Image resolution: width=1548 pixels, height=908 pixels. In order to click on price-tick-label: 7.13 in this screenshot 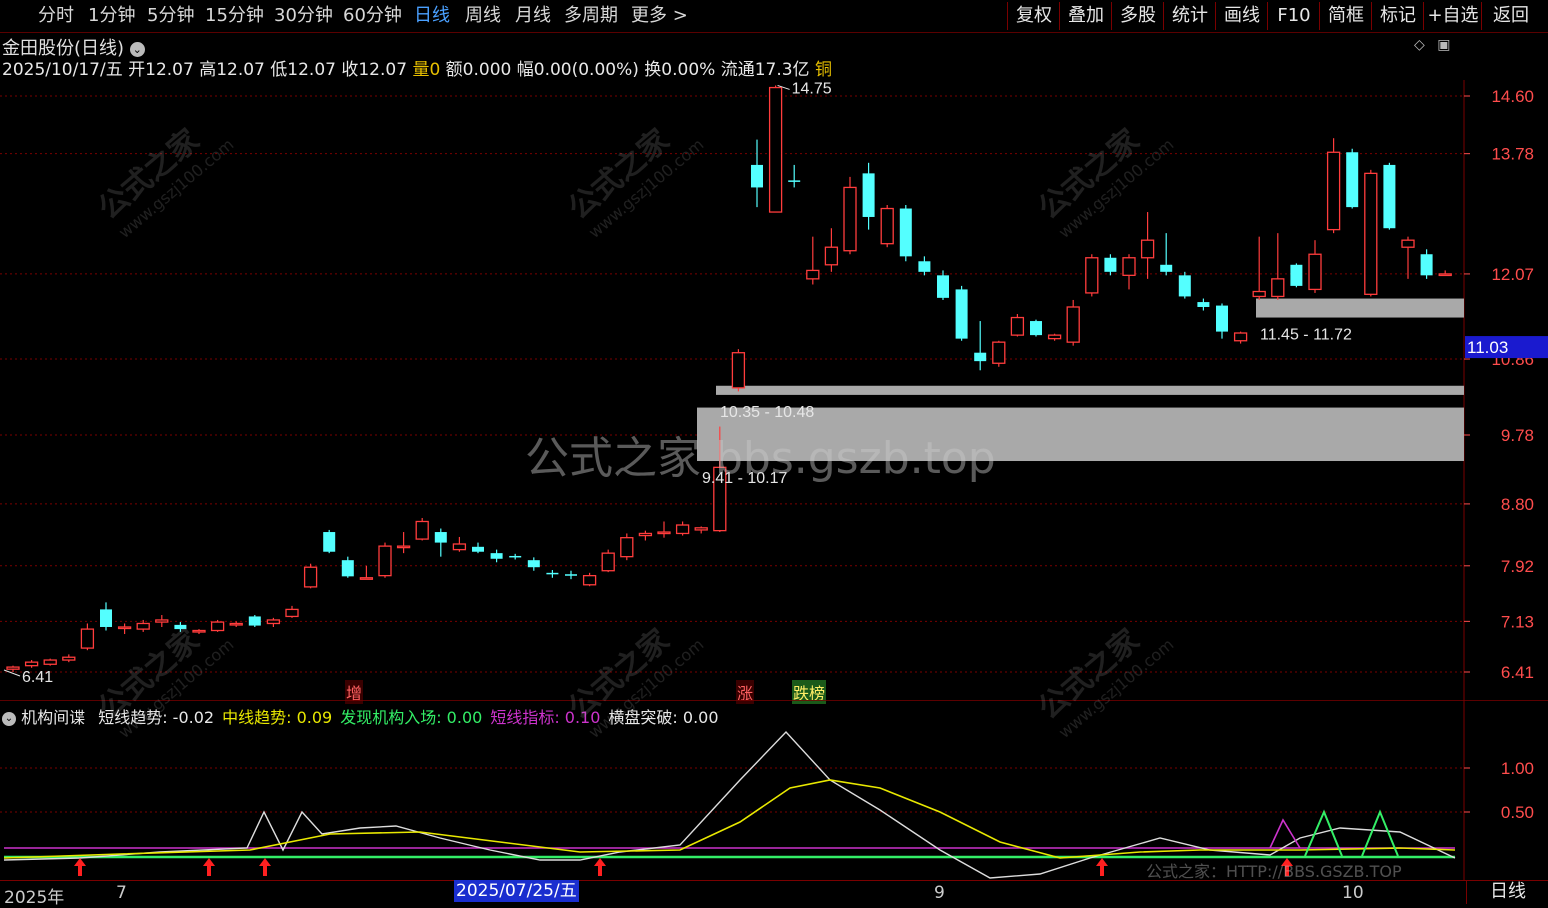, I will do `click(1517, 621)`.